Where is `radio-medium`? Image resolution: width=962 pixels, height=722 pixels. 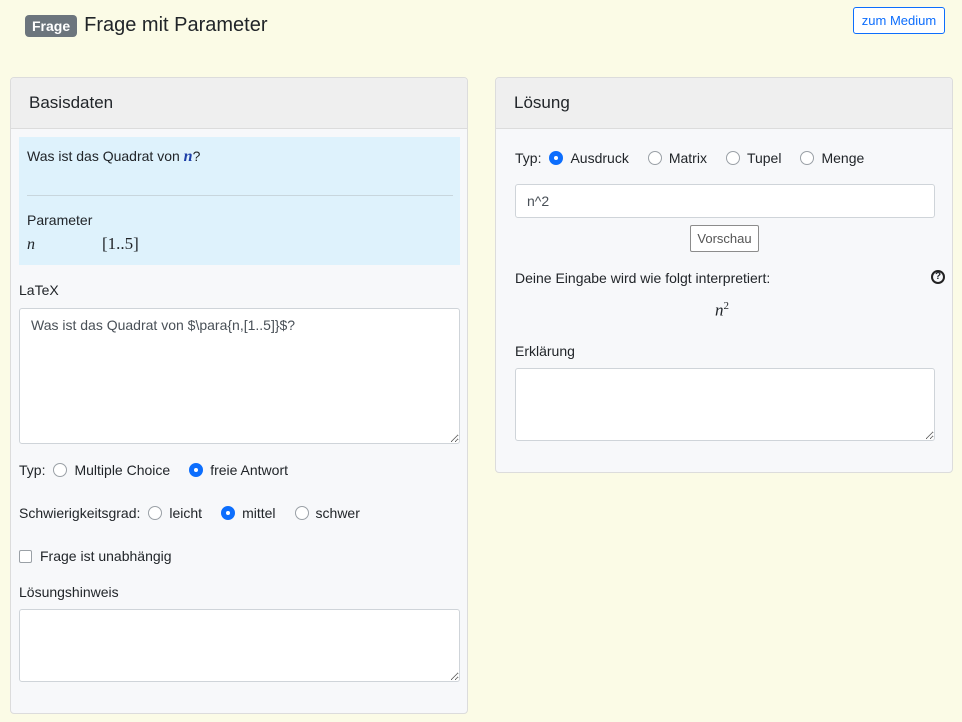
radio-medium is located at coordinates (228, 513).